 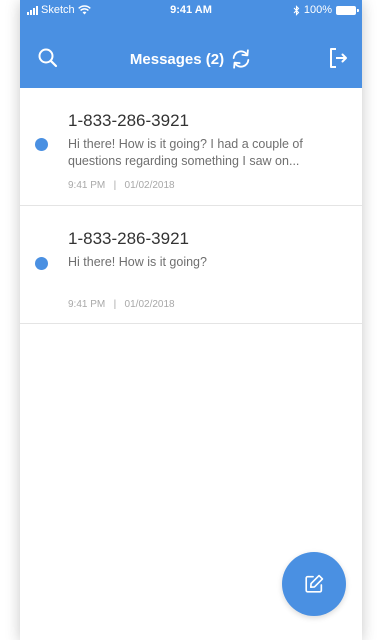 I want to click on refresh-icon, so click(x=241, y=59).